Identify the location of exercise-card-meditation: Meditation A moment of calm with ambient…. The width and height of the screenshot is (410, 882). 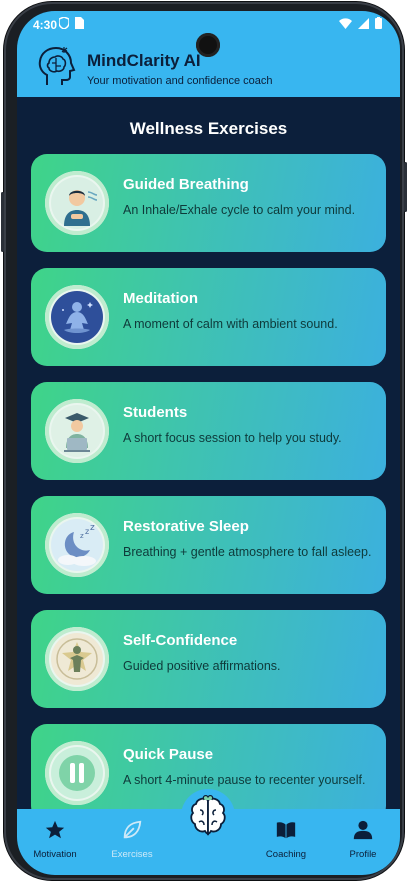
(208, 317).